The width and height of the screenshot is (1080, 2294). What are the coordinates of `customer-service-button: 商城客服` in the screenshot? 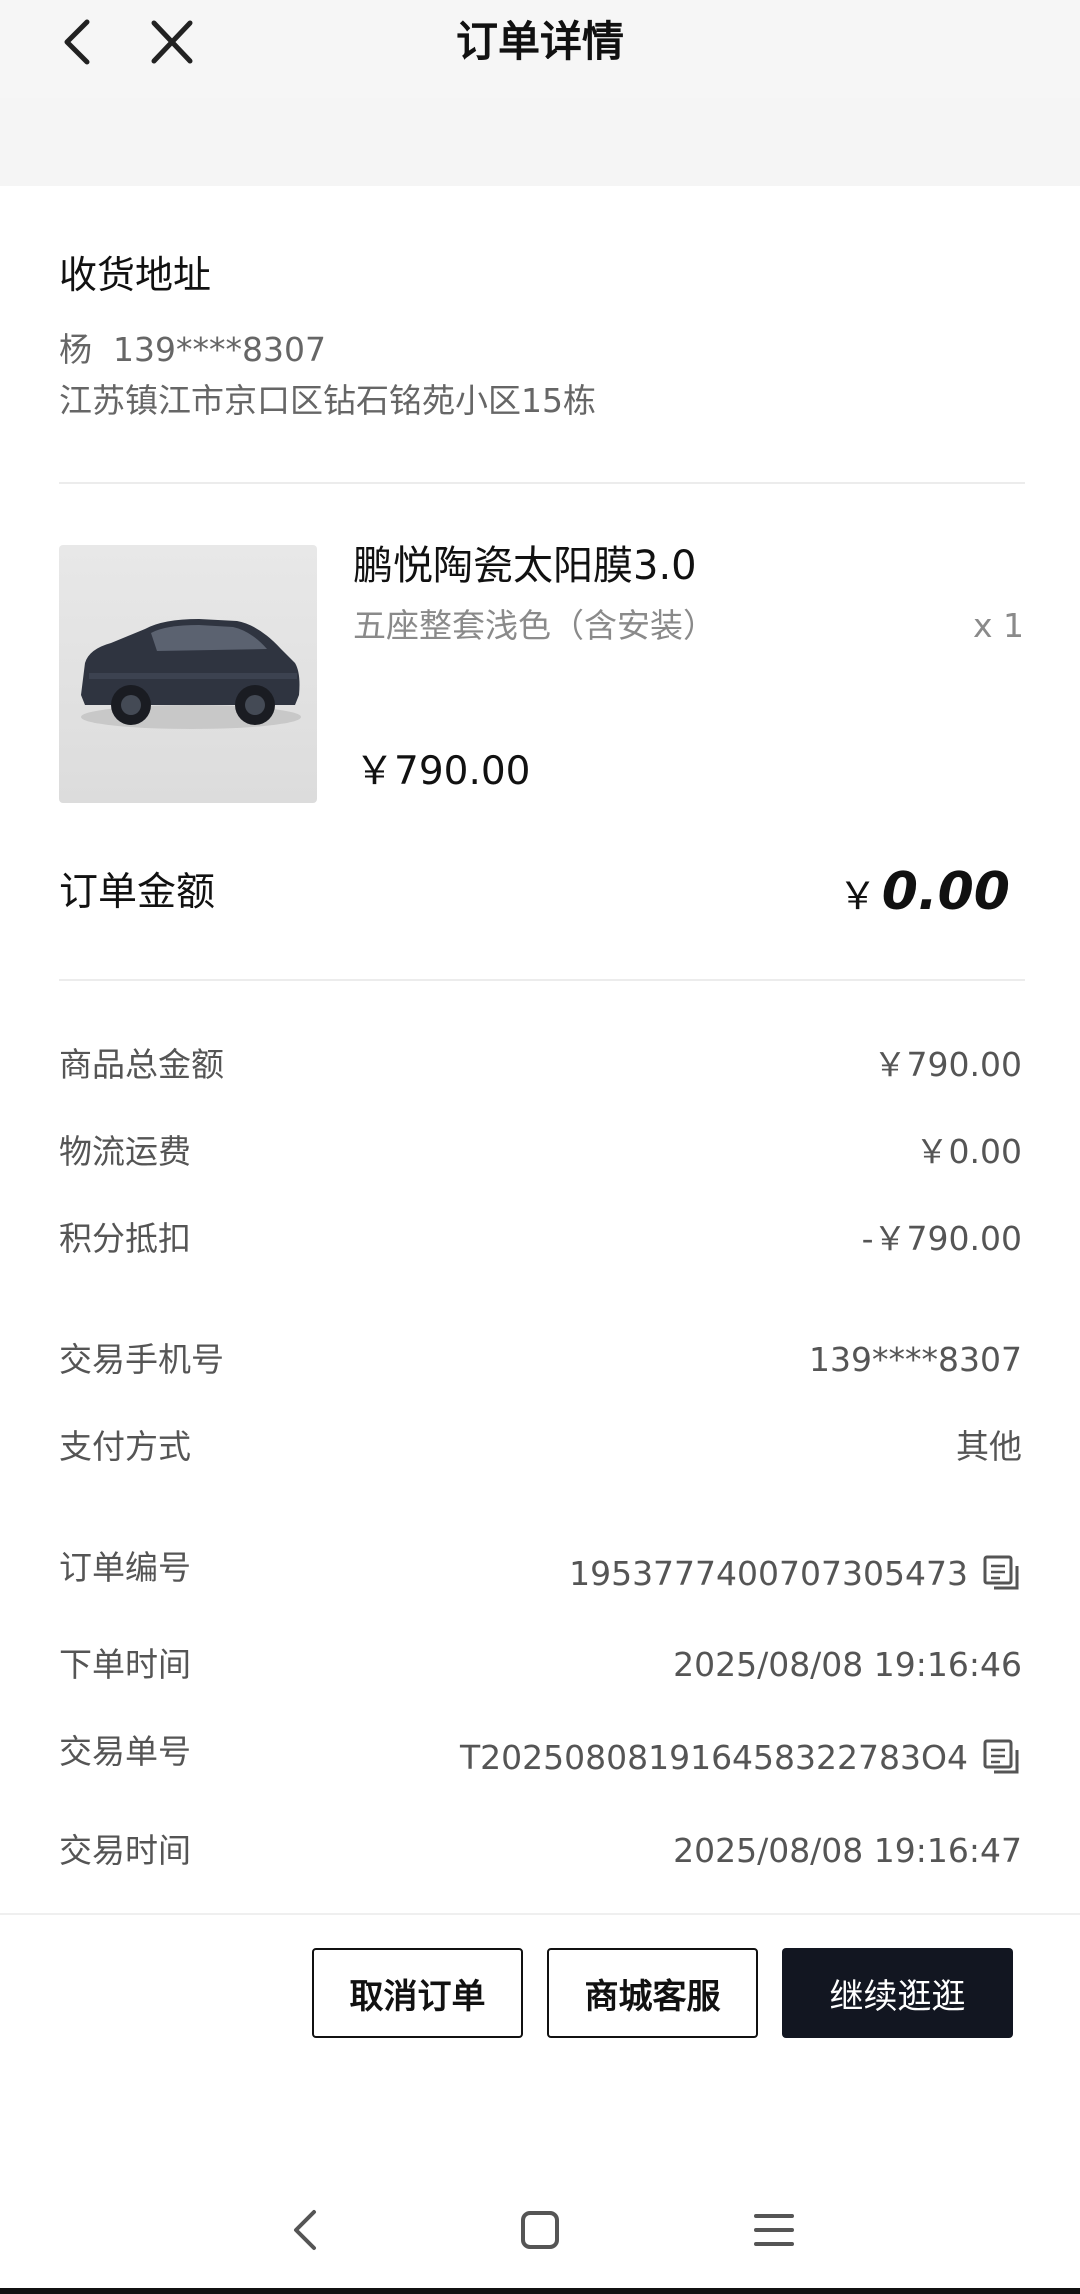 It's located at (652, 1993).